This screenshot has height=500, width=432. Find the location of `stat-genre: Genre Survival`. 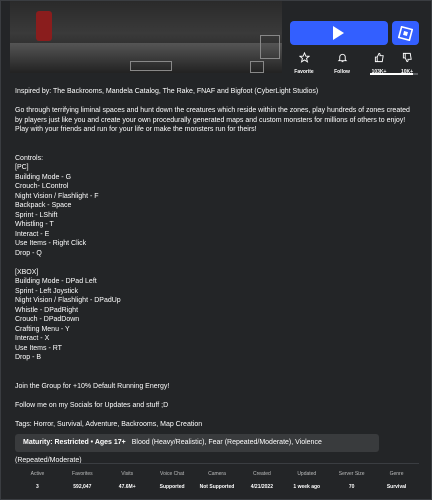

stat-genre: Genre Survival is located at coordinates (397, 480).